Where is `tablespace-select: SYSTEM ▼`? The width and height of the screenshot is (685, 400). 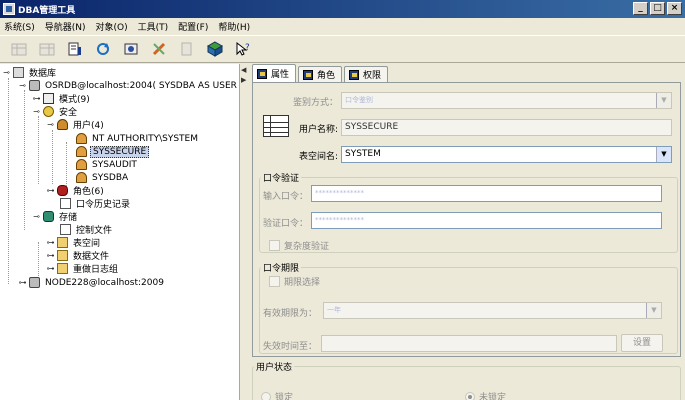 tablespace-select: SYSTEM ▼ is located at coordinates (506, 154).